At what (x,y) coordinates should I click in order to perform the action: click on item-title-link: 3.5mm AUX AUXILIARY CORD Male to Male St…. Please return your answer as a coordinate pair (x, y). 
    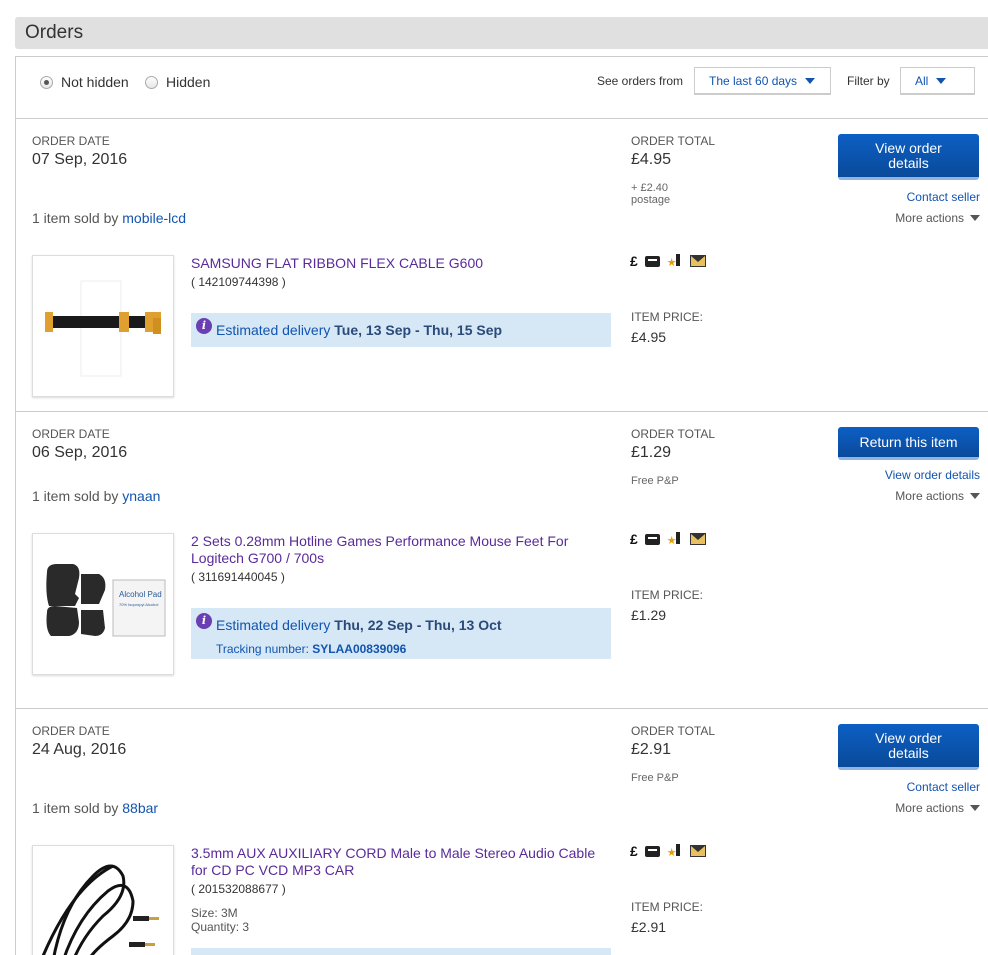
    Looking at the image, I should click on (396, 862).